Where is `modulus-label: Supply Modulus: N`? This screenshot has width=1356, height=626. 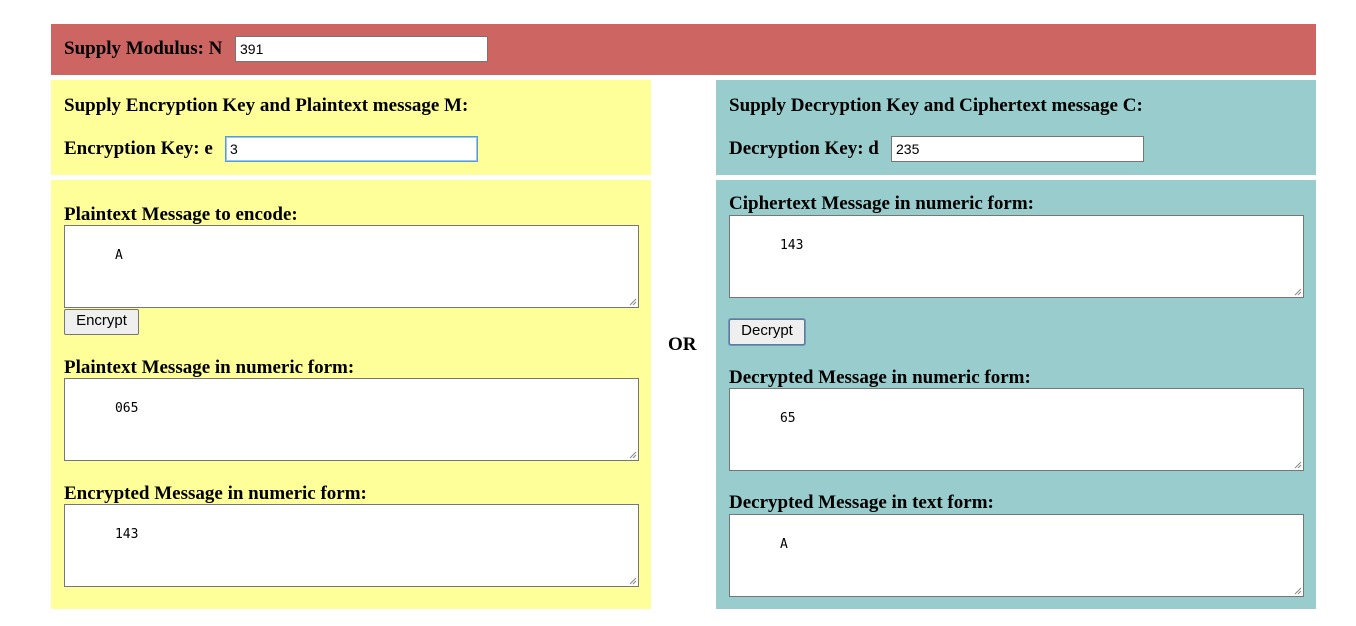
modulus-label: Supply Modulus: N is located at coordinates (143, 48).